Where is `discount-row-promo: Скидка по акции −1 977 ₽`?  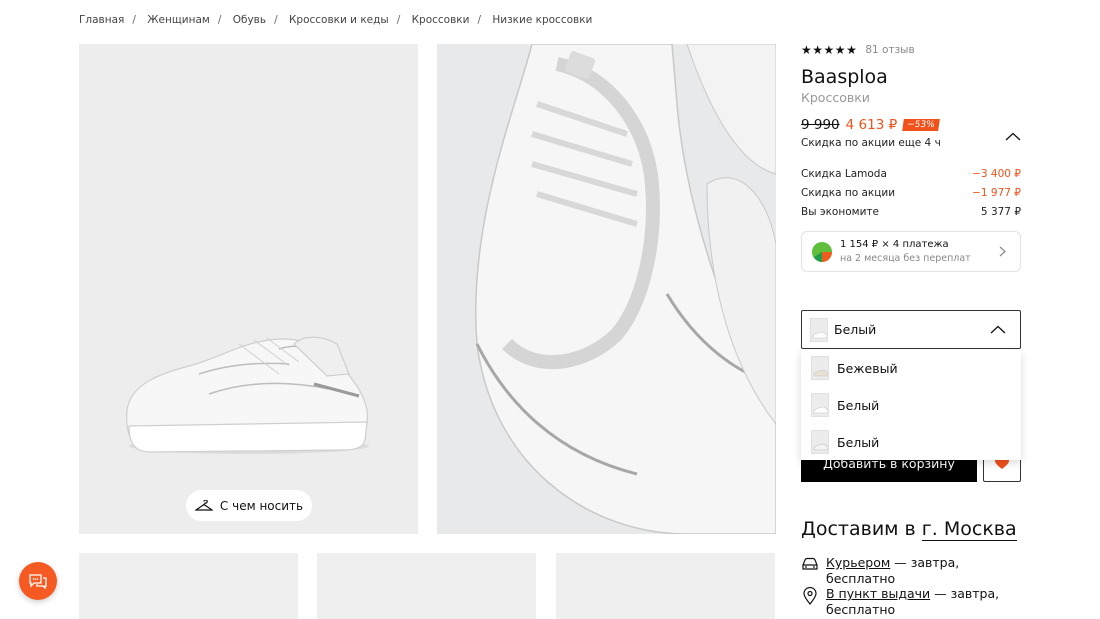
discount-row-promo: Скидка по акции −1 977 ₽ is located at coordinates (911, 193).